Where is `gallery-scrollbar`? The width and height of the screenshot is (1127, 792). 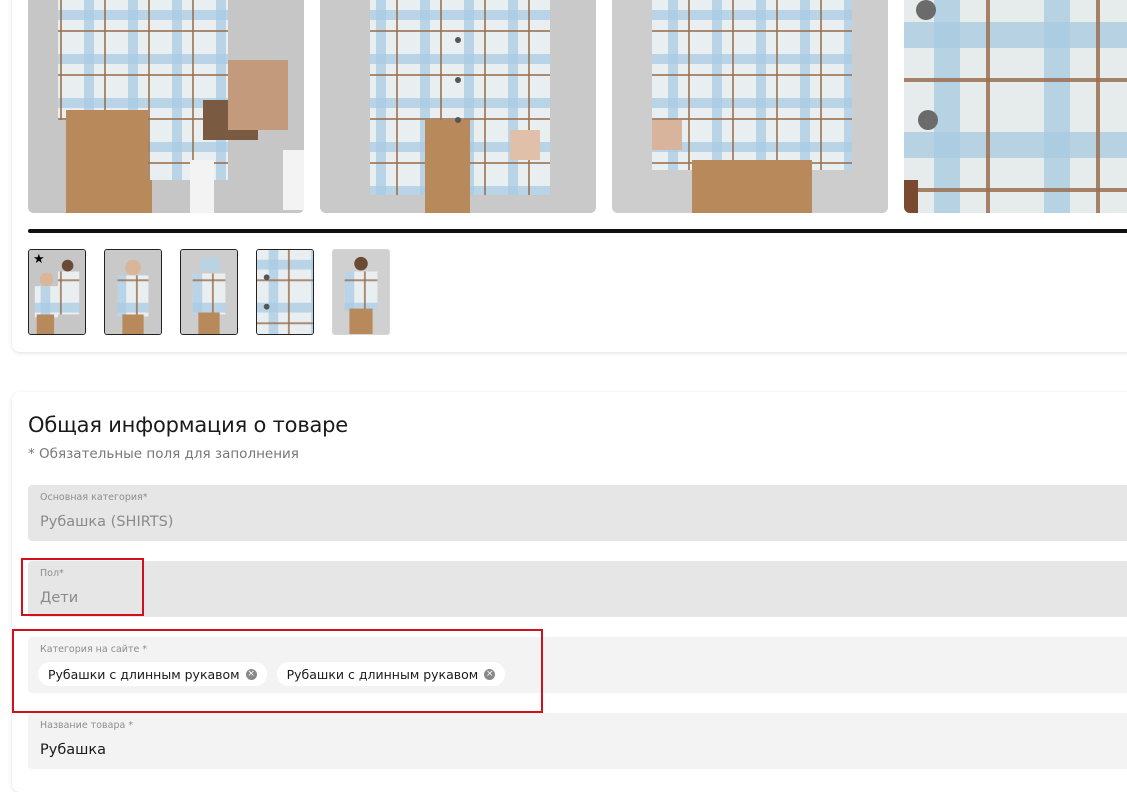
gallery-scrollbar is located at coordinates (577, 231).